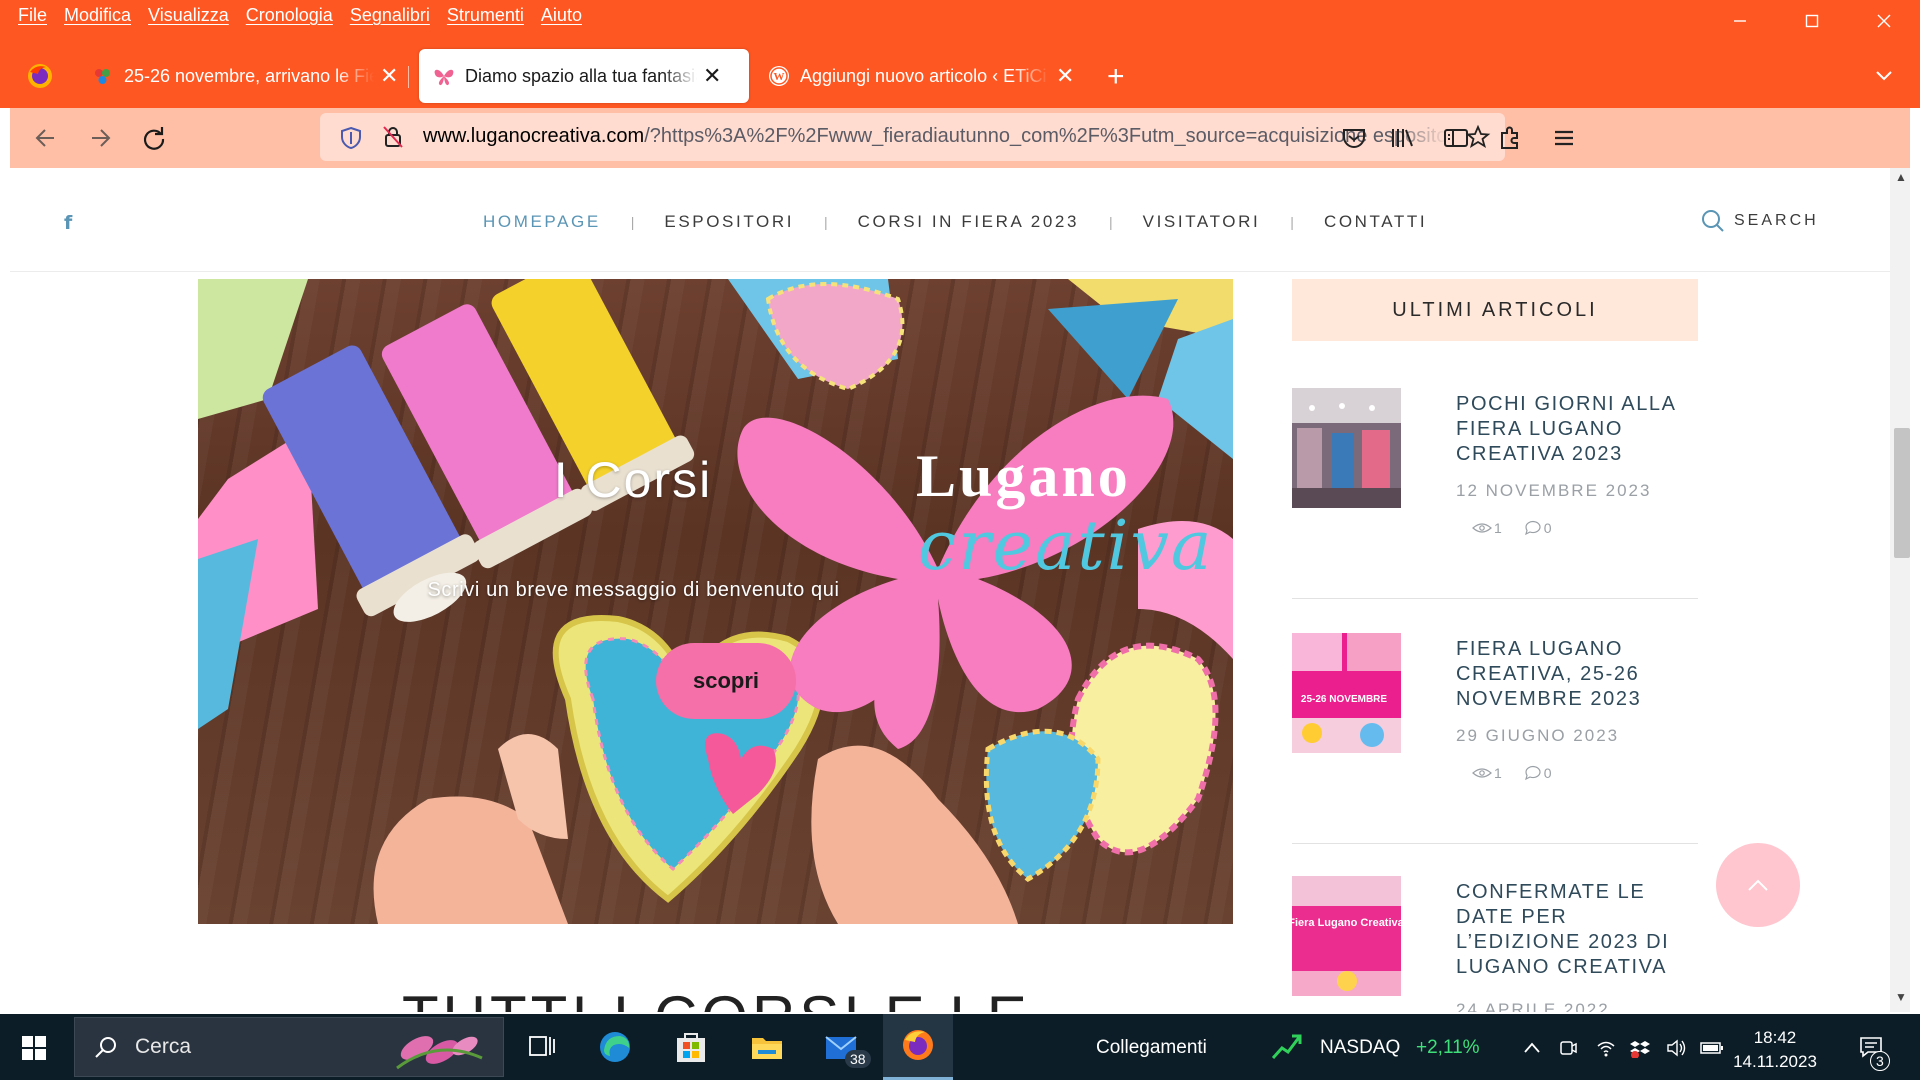 Image resolution: width=1920 pixels, height=1080 pixels. What do you see at coordinates (1759, 221) in the screenshot?
I see `site-search-button: SEARCH` at bounding box center [1759, 221].